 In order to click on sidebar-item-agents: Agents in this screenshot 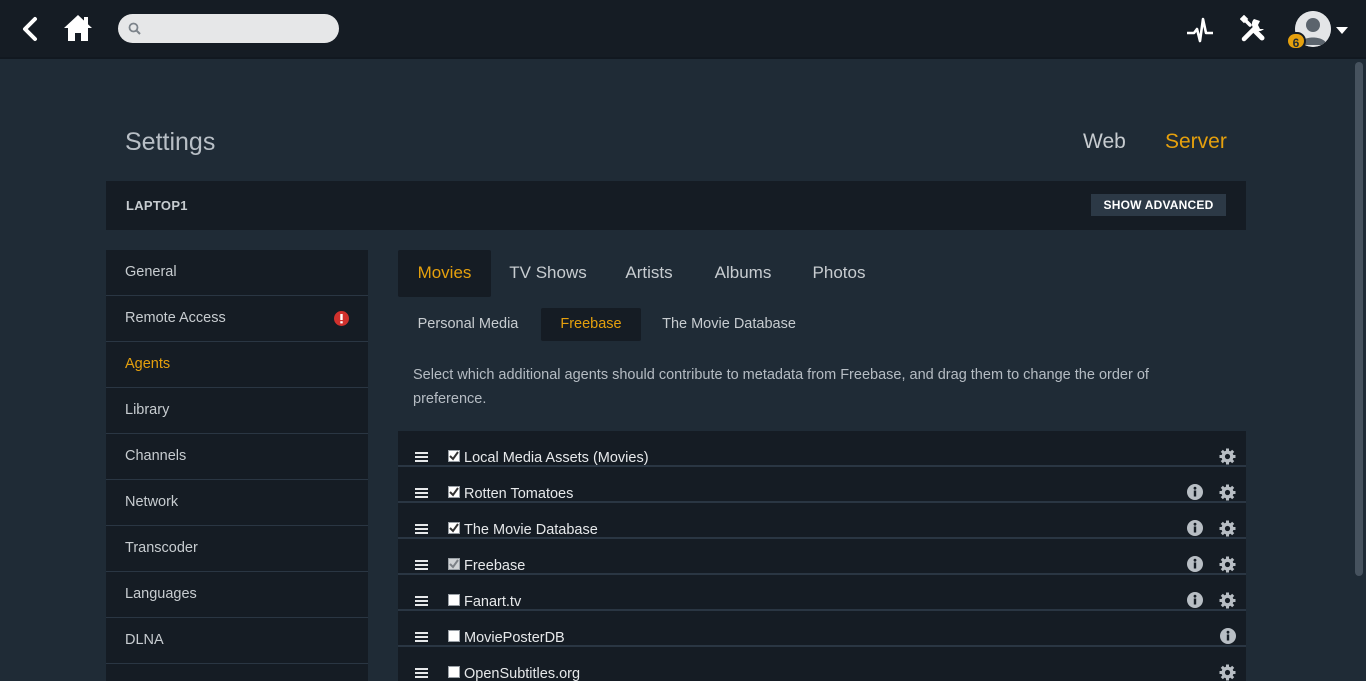, I will do `click(237, 365)`.